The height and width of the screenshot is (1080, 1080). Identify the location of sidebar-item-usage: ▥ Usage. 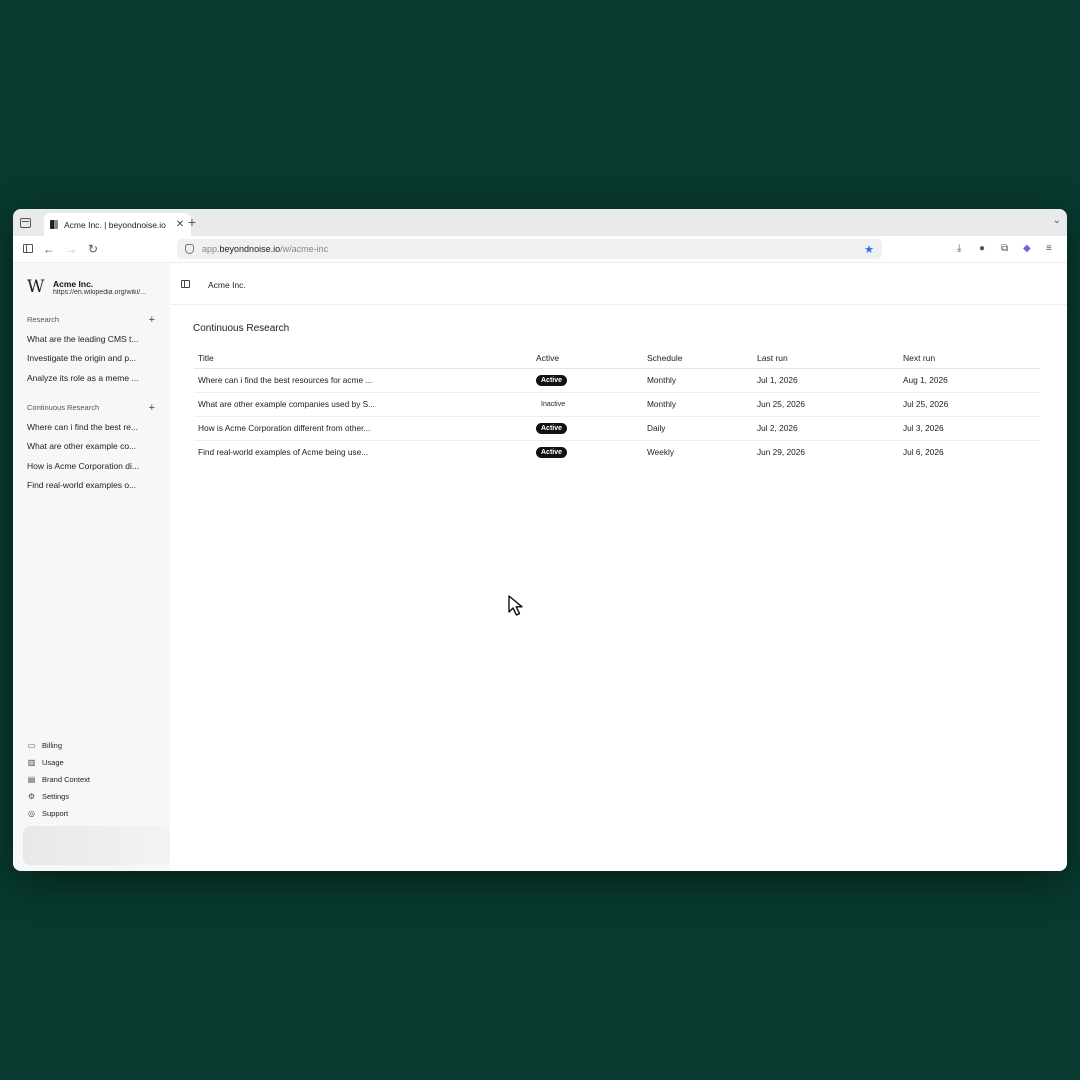
(45, 762).